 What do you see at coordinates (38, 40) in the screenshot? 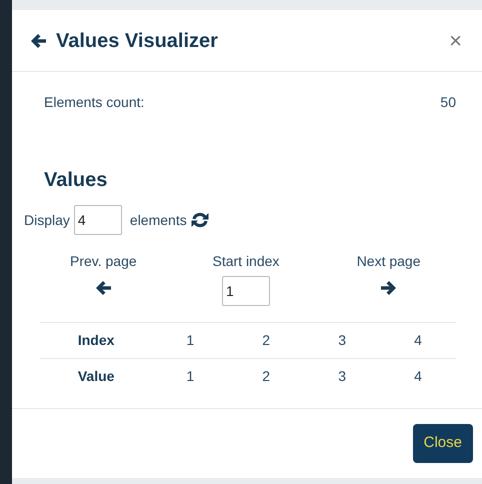
I see `back-arrow-icon` at bounding box center [38, 40].